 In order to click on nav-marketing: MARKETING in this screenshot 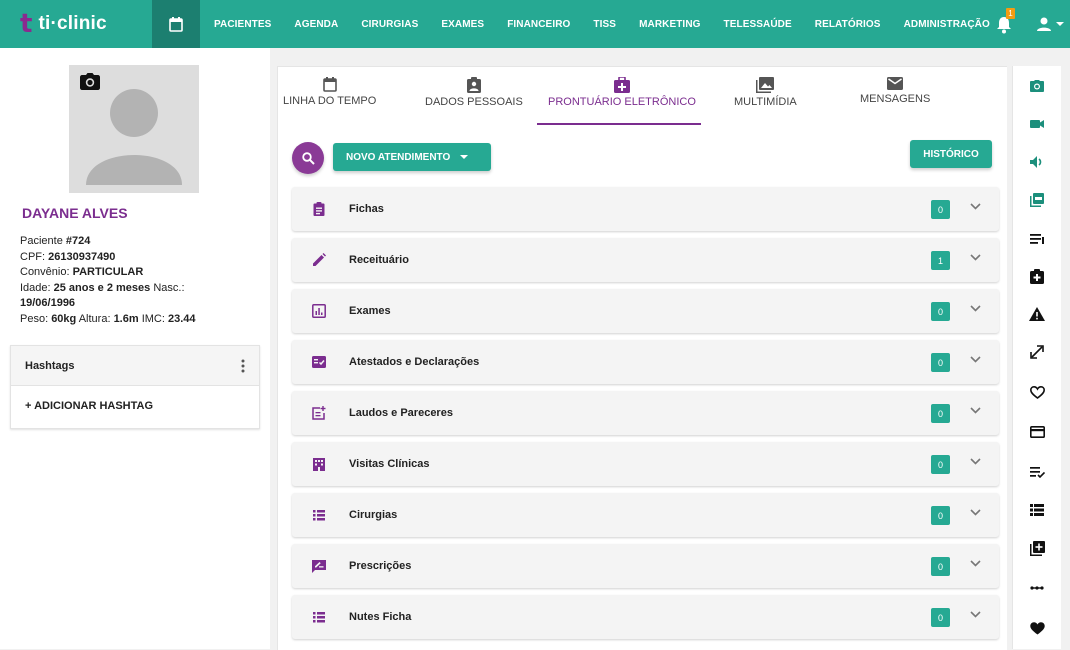, I will do `click(669, 24)`.